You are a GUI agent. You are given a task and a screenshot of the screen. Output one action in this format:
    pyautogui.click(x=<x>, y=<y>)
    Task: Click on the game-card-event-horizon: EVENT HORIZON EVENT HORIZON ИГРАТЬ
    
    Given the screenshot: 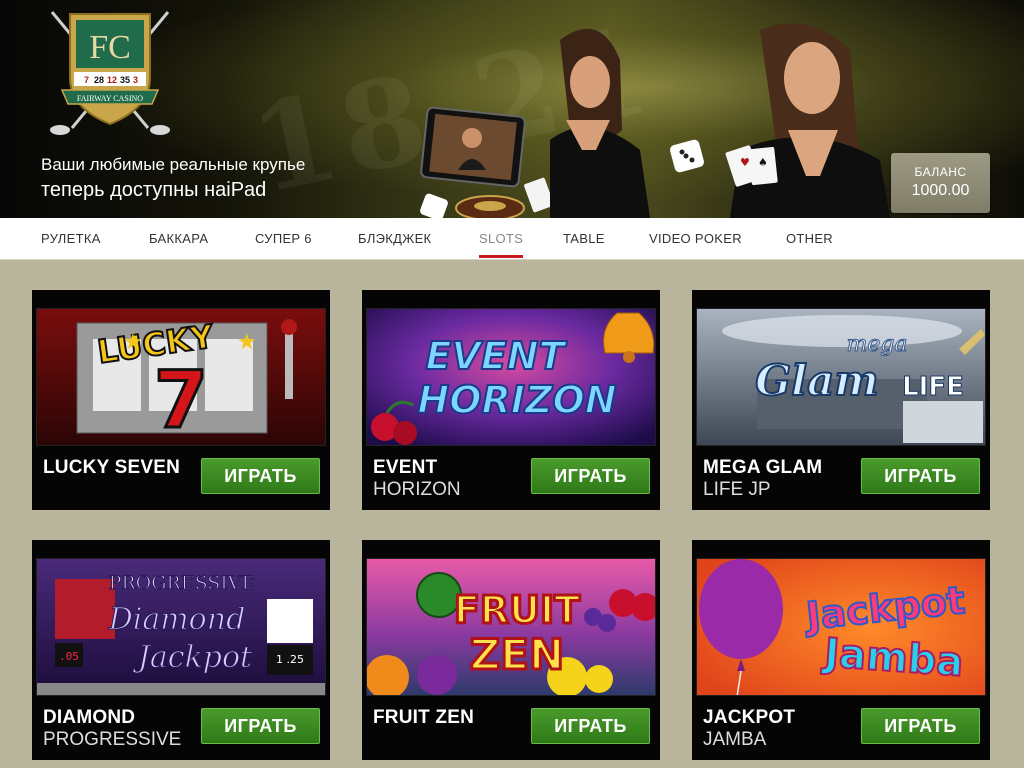 What is the action you would take?
    pyautogui.click(x=511, y=400)
    